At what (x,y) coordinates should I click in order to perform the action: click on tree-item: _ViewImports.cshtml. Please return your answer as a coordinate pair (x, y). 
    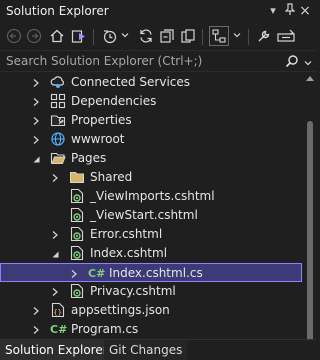
    Looking at the image, I should click on (151, 196).